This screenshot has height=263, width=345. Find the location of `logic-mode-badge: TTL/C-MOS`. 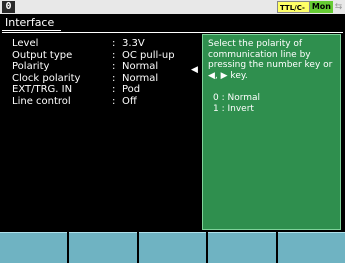

logic-mode-badge: TTL/C-MOS is located at coordinates (293, 12).